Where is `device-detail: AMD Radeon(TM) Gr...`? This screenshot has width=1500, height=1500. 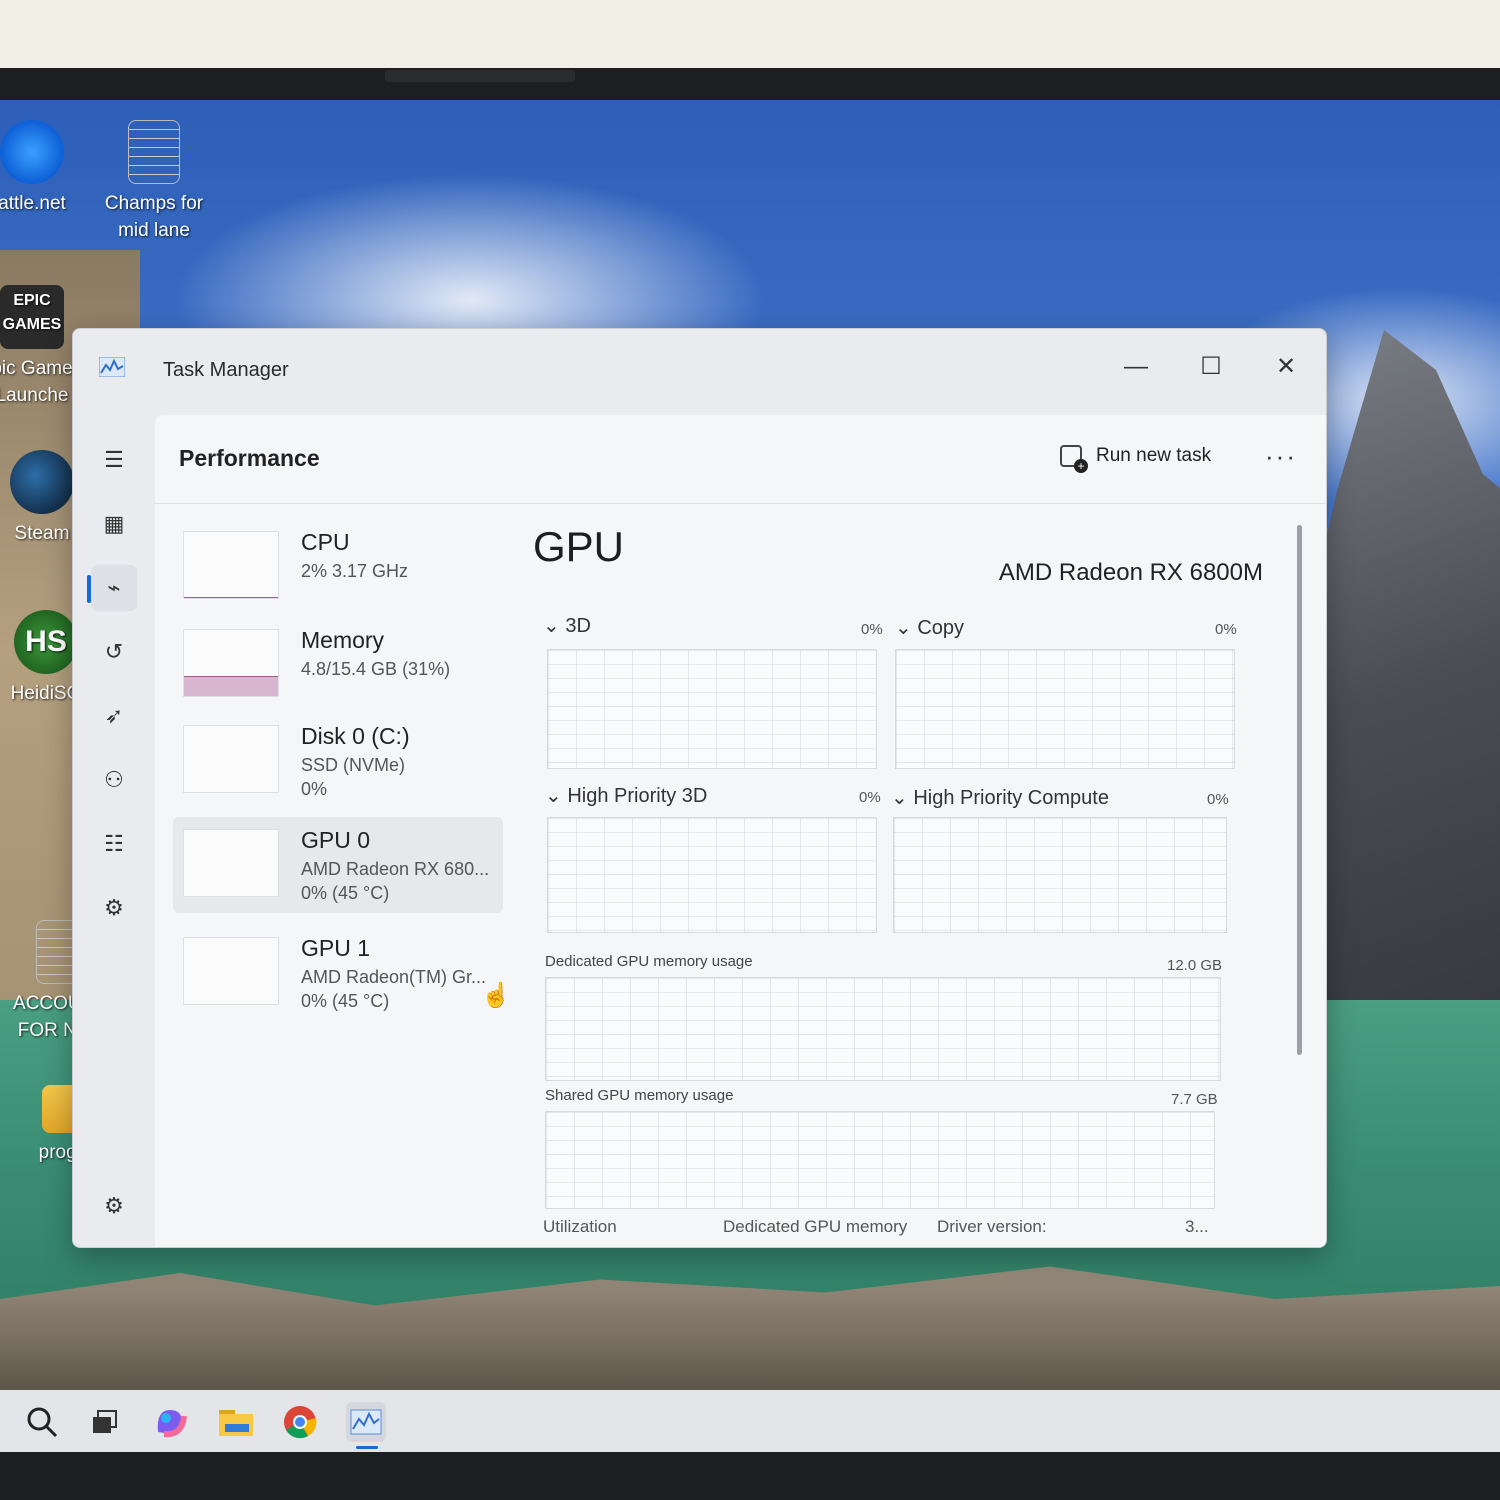
device-detail: AMD Radeon(TM) Gr... is located at coordinates (394, 977).